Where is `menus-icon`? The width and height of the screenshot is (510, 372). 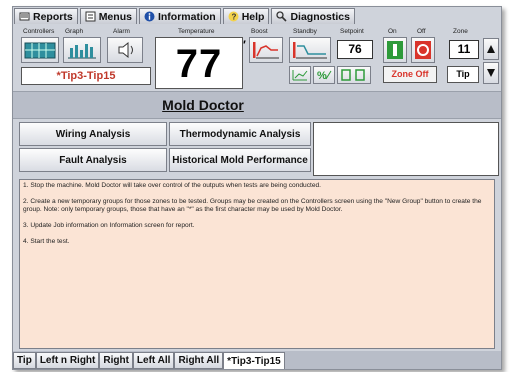 menus-icon is located at coordinates (90, 16).